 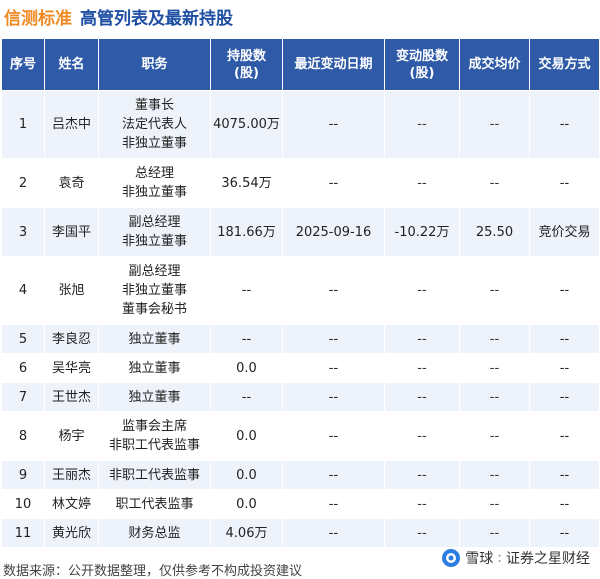 What do you see at coordinates (71, 475) in the screenshot?
I see `executive-name: 王丽杰` at bounding box center [71, 475].